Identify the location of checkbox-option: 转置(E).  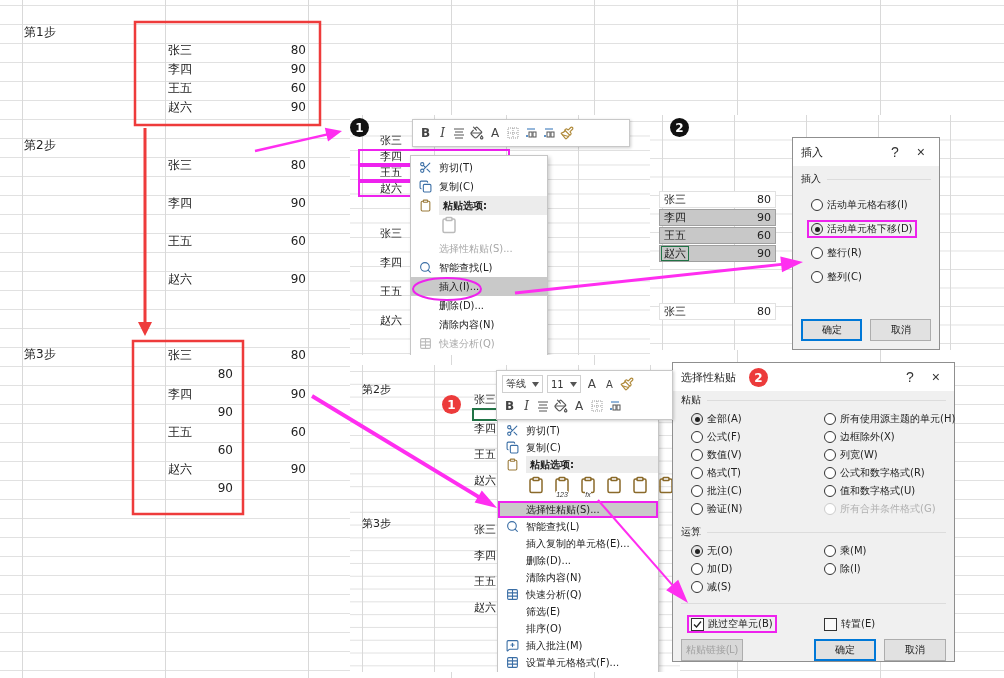
(850, 624).